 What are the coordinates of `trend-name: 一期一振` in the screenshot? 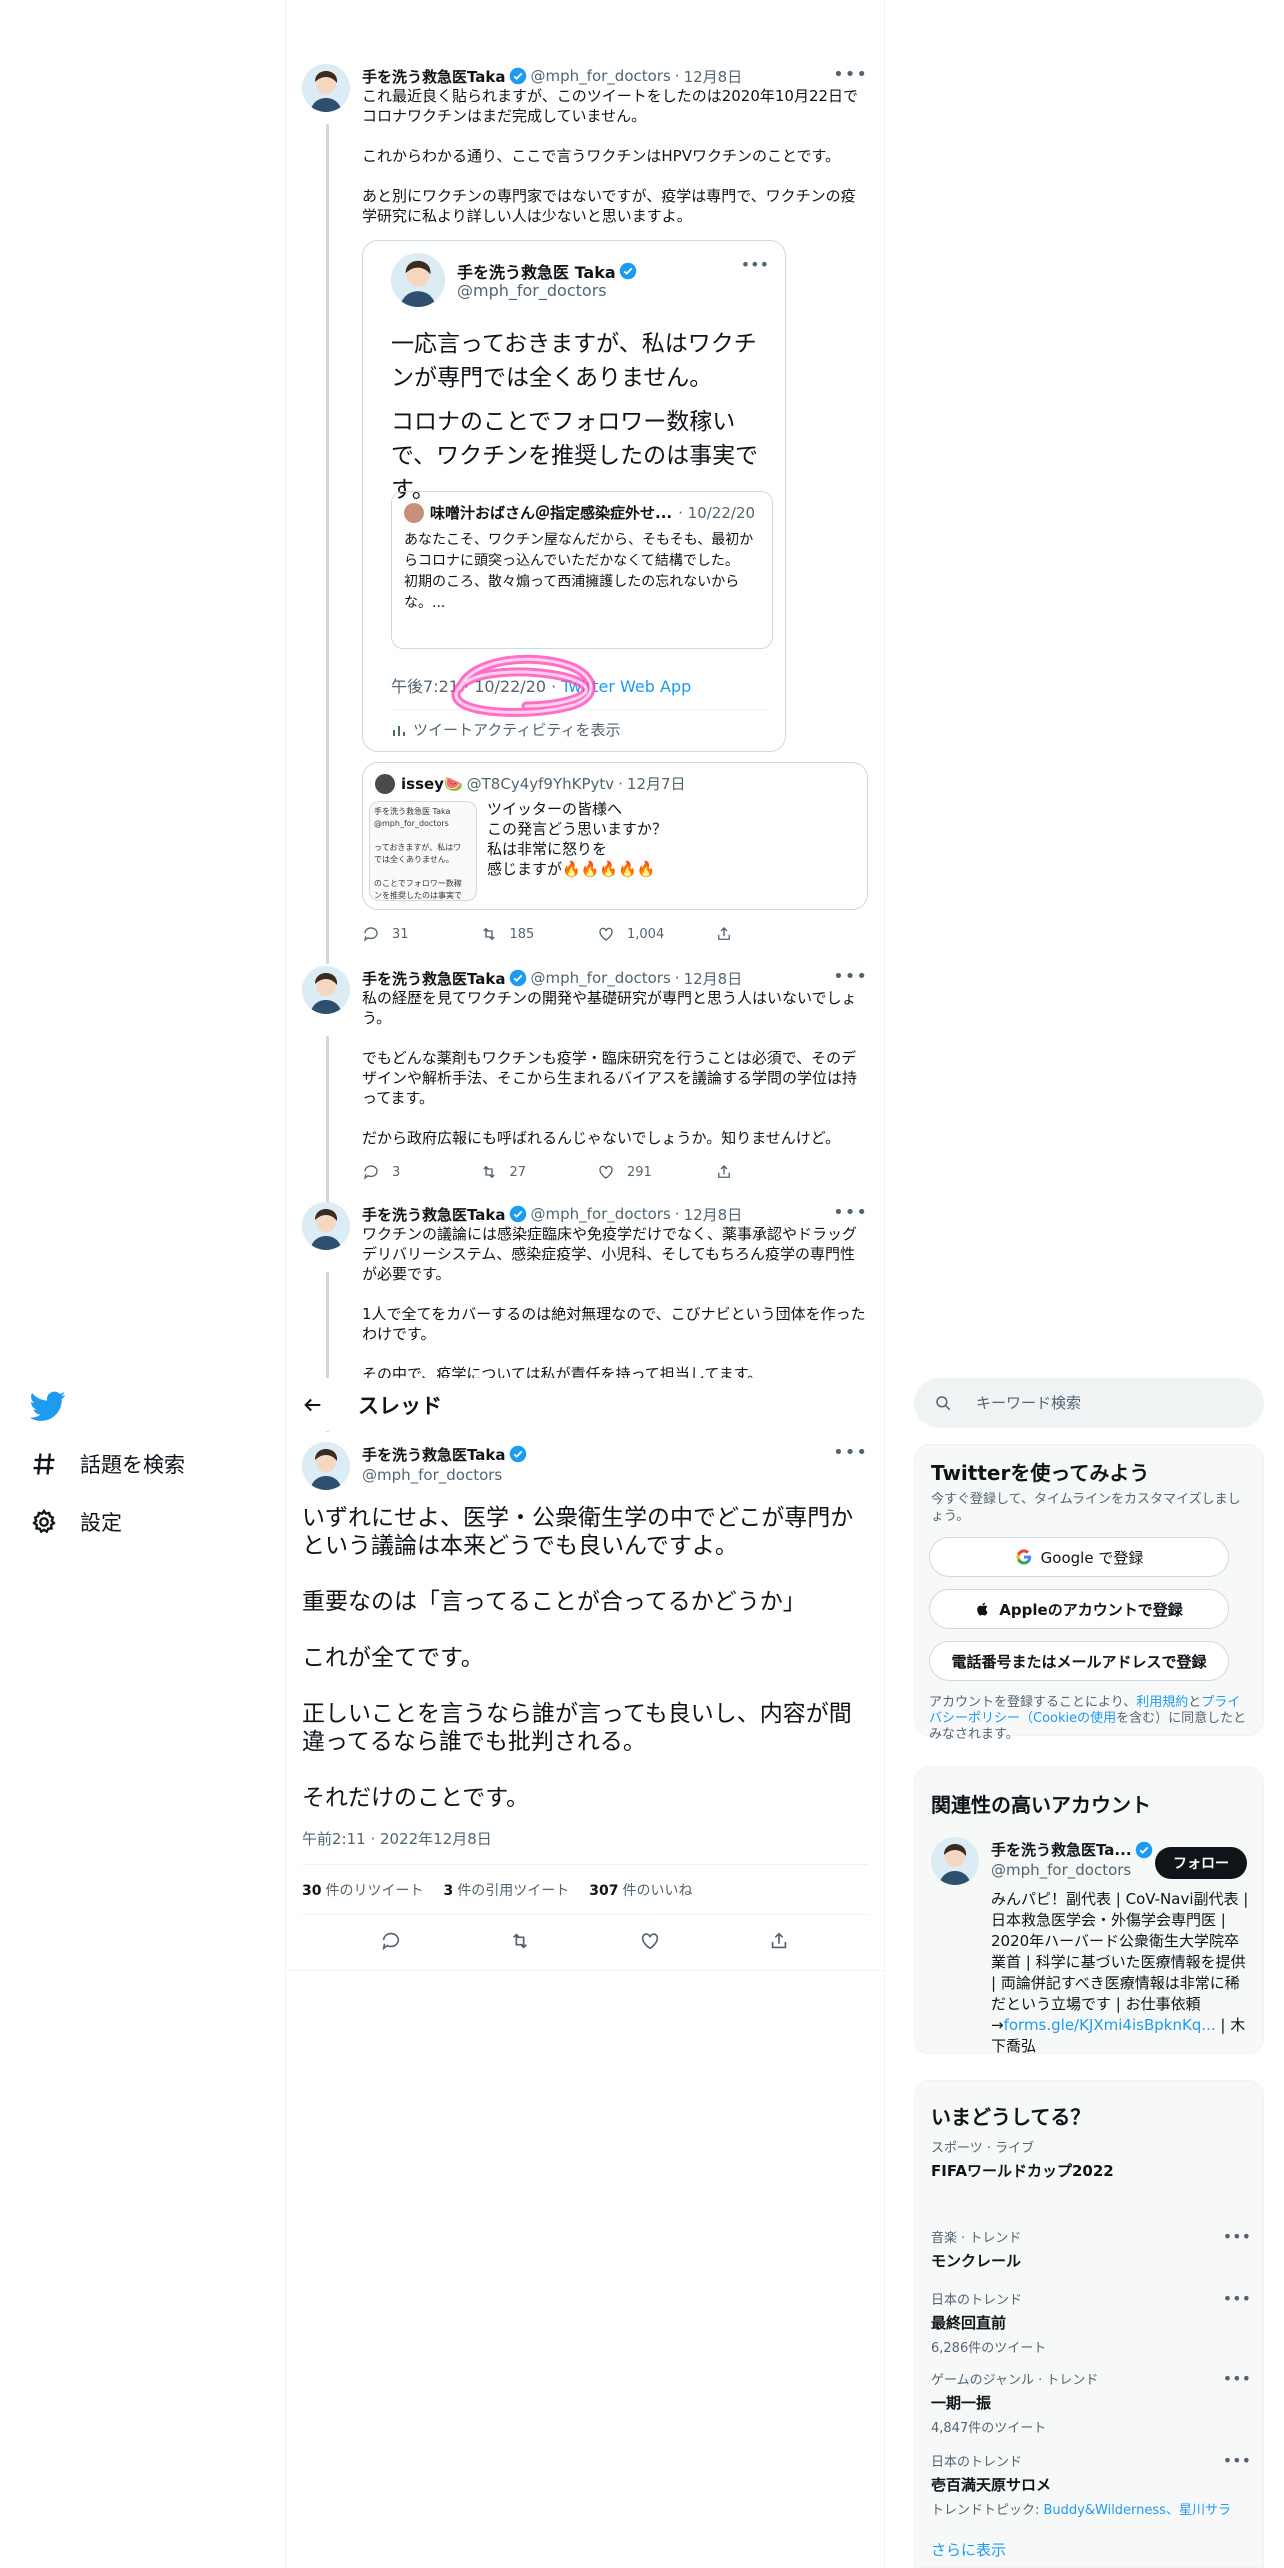 It's located at (961, 2403).